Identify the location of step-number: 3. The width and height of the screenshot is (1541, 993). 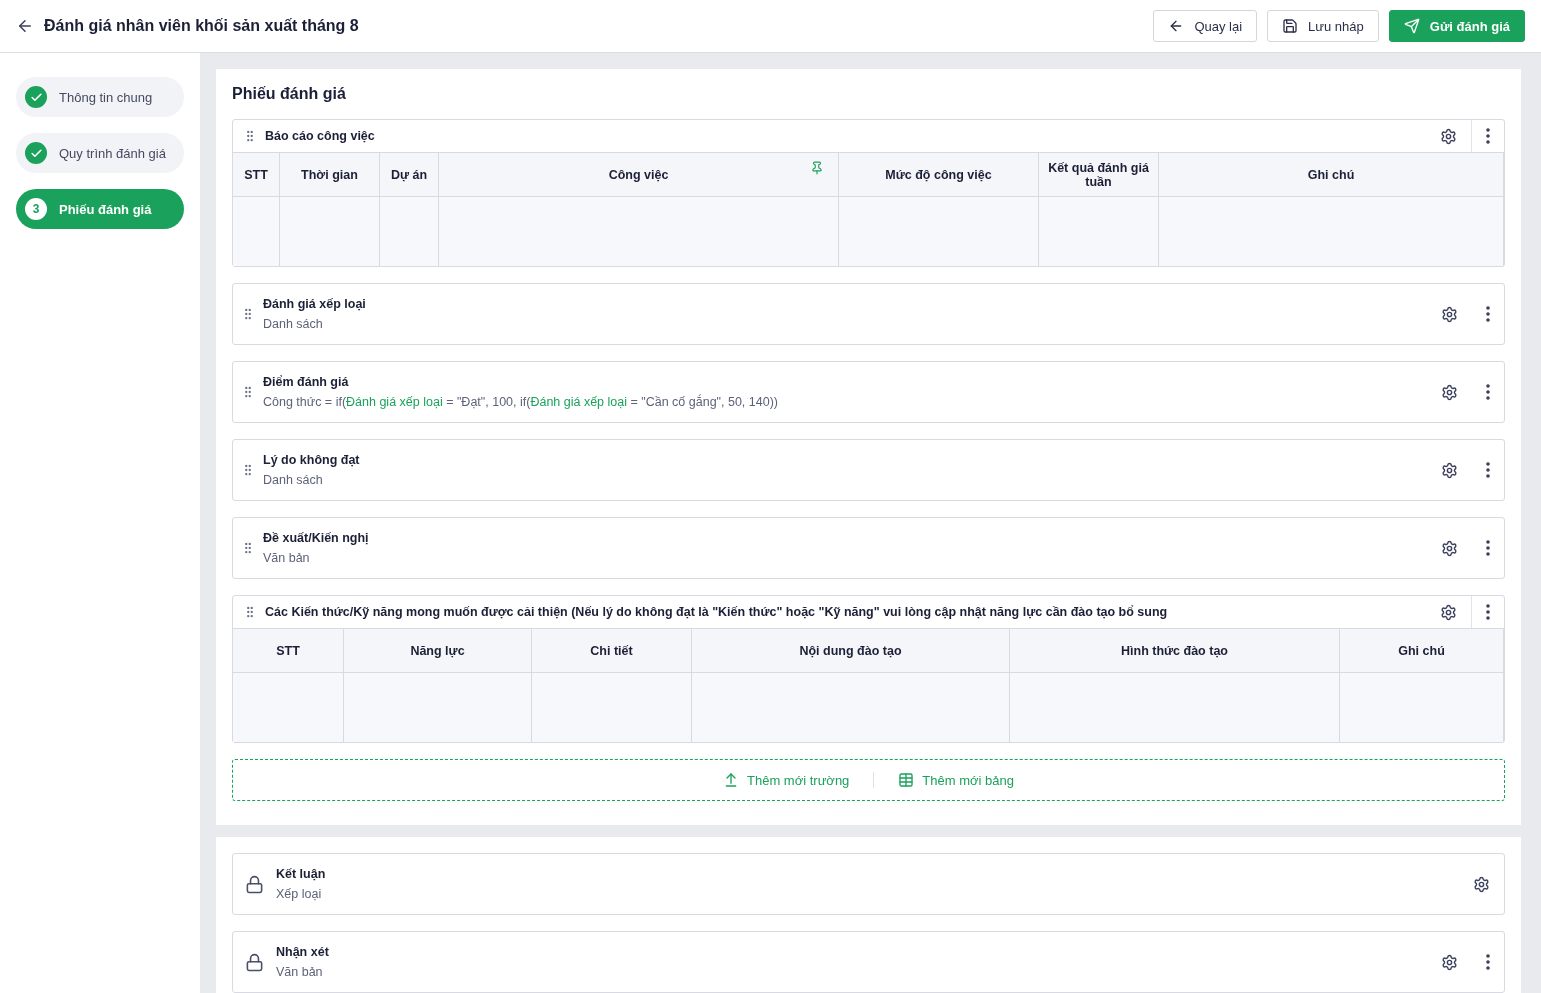
(36, 209).